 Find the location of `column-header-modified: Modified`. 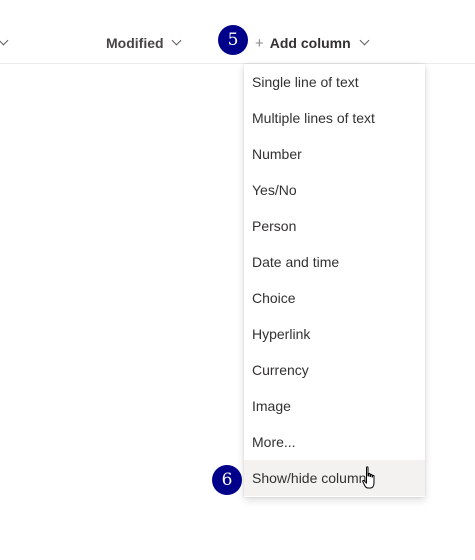

column-header-modified: Modified is located at coordinates (143, 43).